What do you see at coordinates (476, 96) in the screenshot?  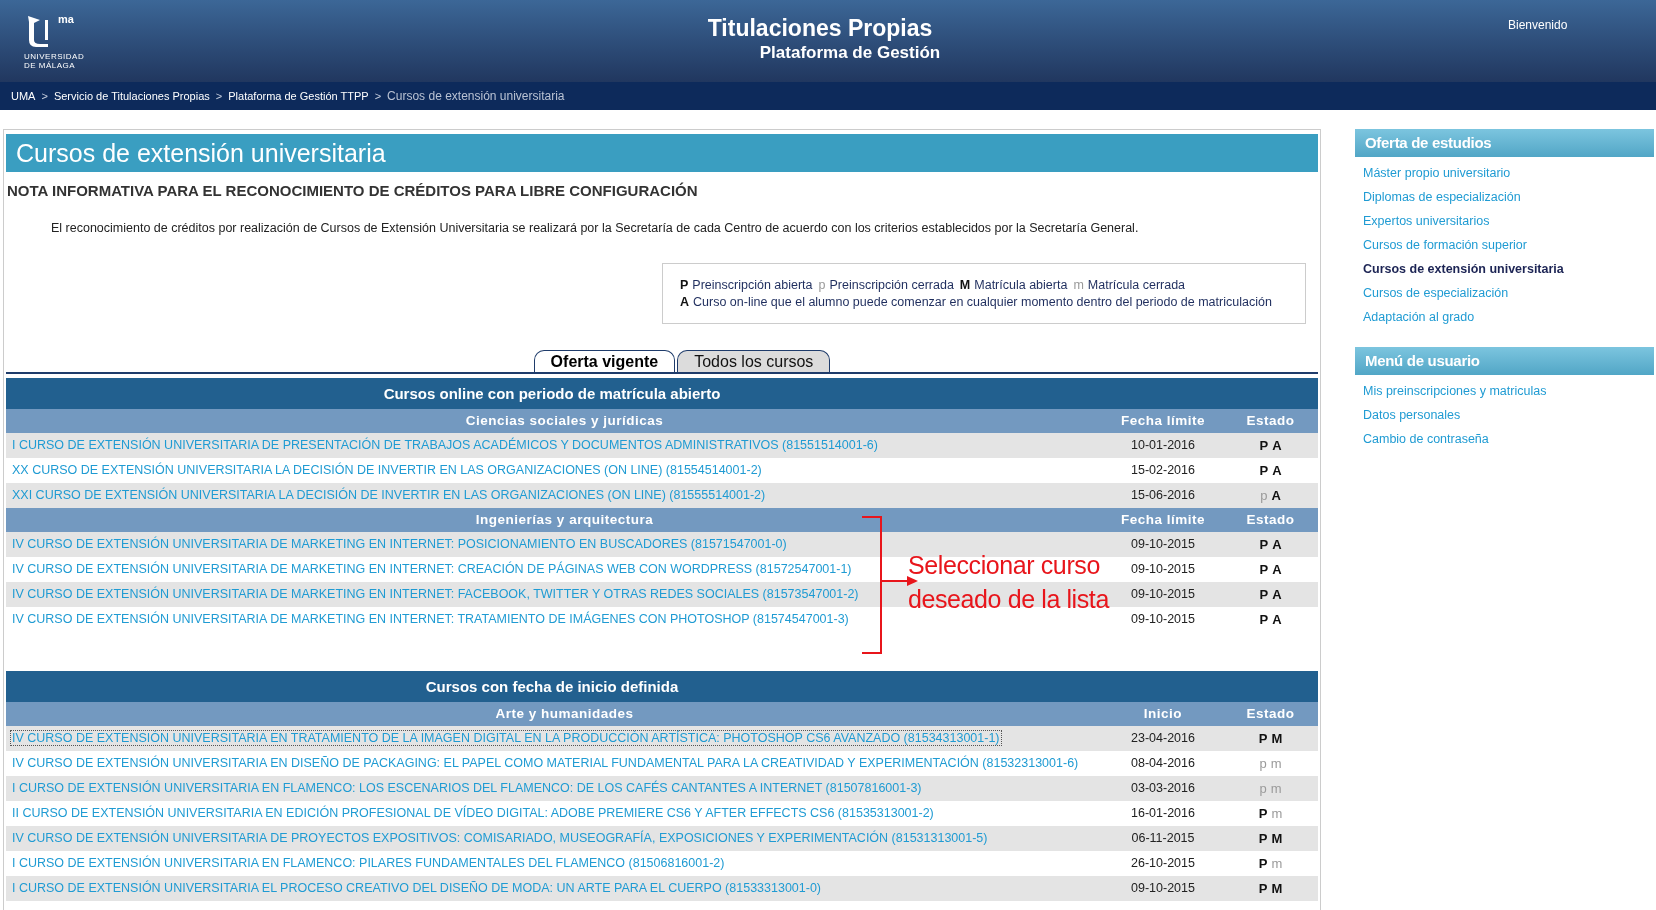 I see `breadcrumb-link: Cursos de extensión universitaria` at bounding box center [476, 96].